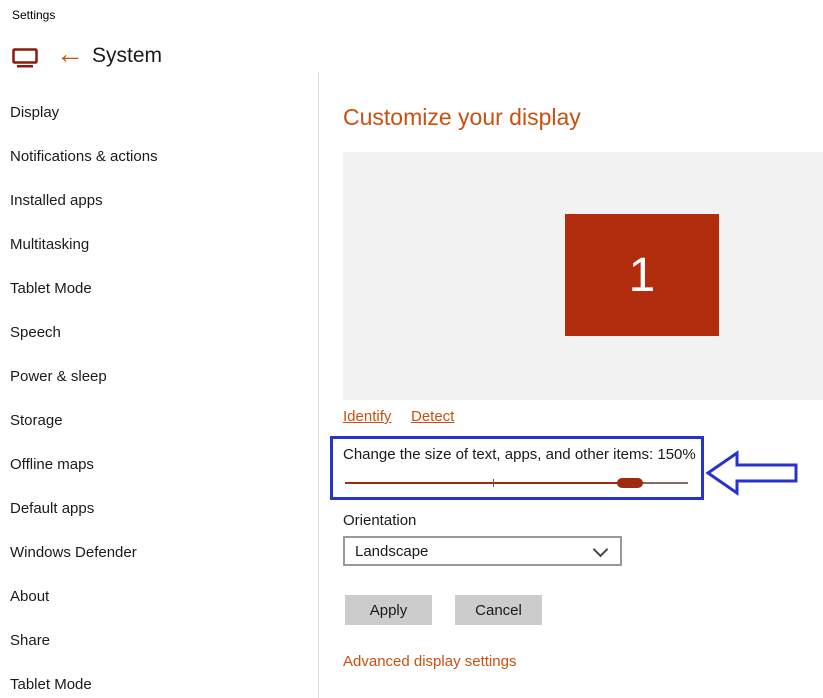  I want to click on monitor-number: 1, so click(642, 275).